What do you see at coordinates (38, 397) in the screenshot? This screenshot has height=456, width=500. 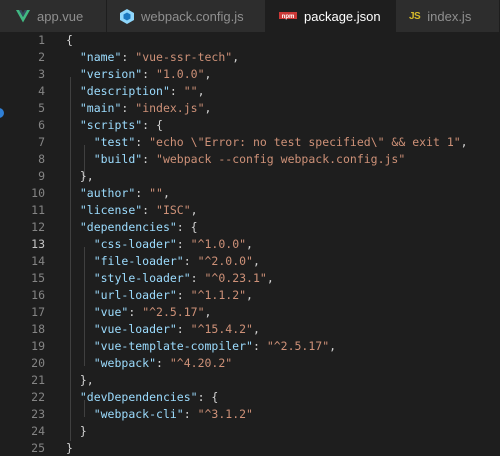 I see `line-number: 22` at bounding box center [38, 397].